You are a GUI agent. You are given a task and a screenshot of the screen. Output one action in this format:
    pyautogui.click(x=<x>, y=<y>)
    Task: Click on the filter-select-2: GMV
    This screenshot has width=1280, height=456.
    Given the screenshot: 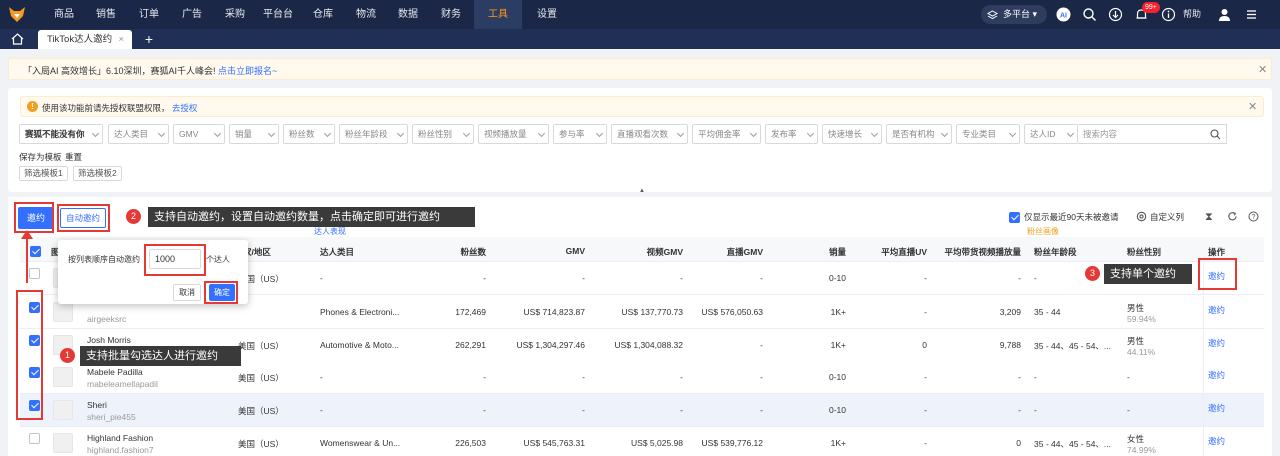 What is the action you would take?
    pyautogui.click(x=199, y=134)
    